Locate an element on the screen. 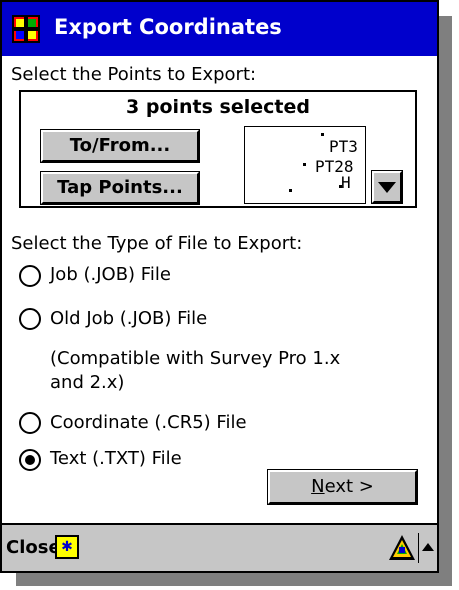 The width and height of the screenshot is (459, 590). radio-label: Job (.JOB) File is located at coordinates (110, 274).